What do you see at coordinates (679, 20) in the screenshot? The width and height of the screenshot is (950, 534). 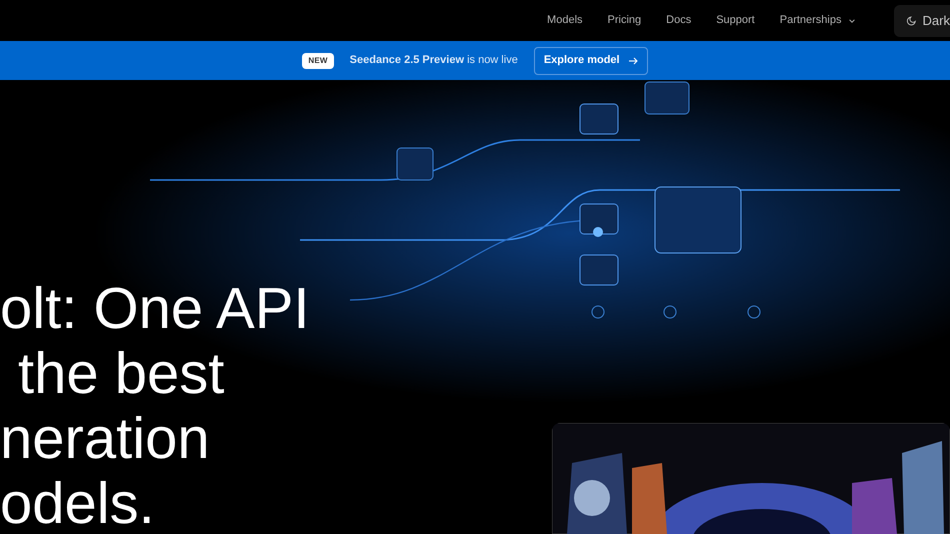 I see `nav-link: Docs` at bounding box center [679, 20].